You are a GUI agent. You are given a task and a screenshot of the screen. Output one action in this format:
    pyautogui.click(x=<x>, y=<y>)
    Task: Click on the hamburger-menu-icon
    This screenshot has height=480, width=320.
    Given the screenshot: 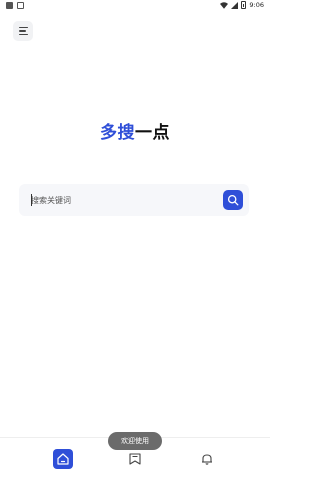 What is the action you would take?
    pyautogui.click(x=23, y=27)
    